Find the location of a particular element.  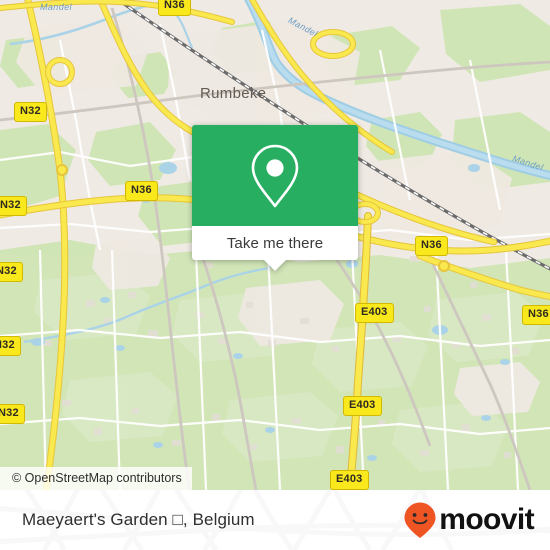

road-shield-e403-10: E403 is located at coordinates (362, 406).